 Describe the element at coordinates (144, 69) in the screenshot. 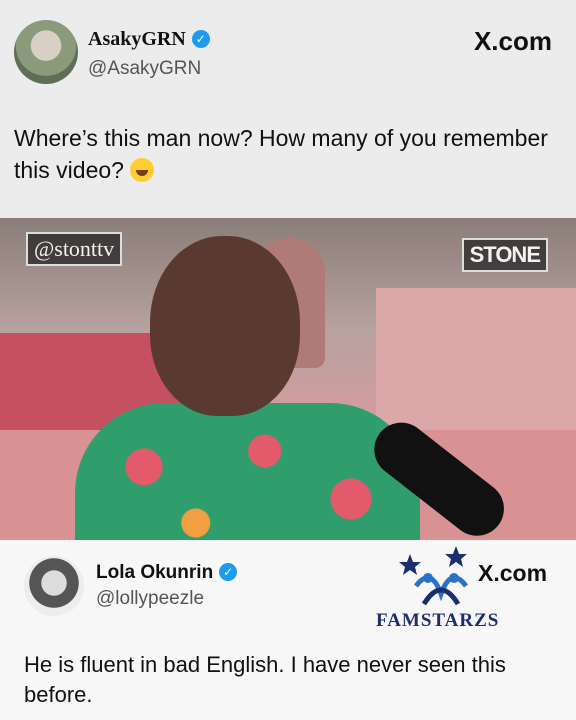

I see `author-handle: @AsakyGRN` at that location.